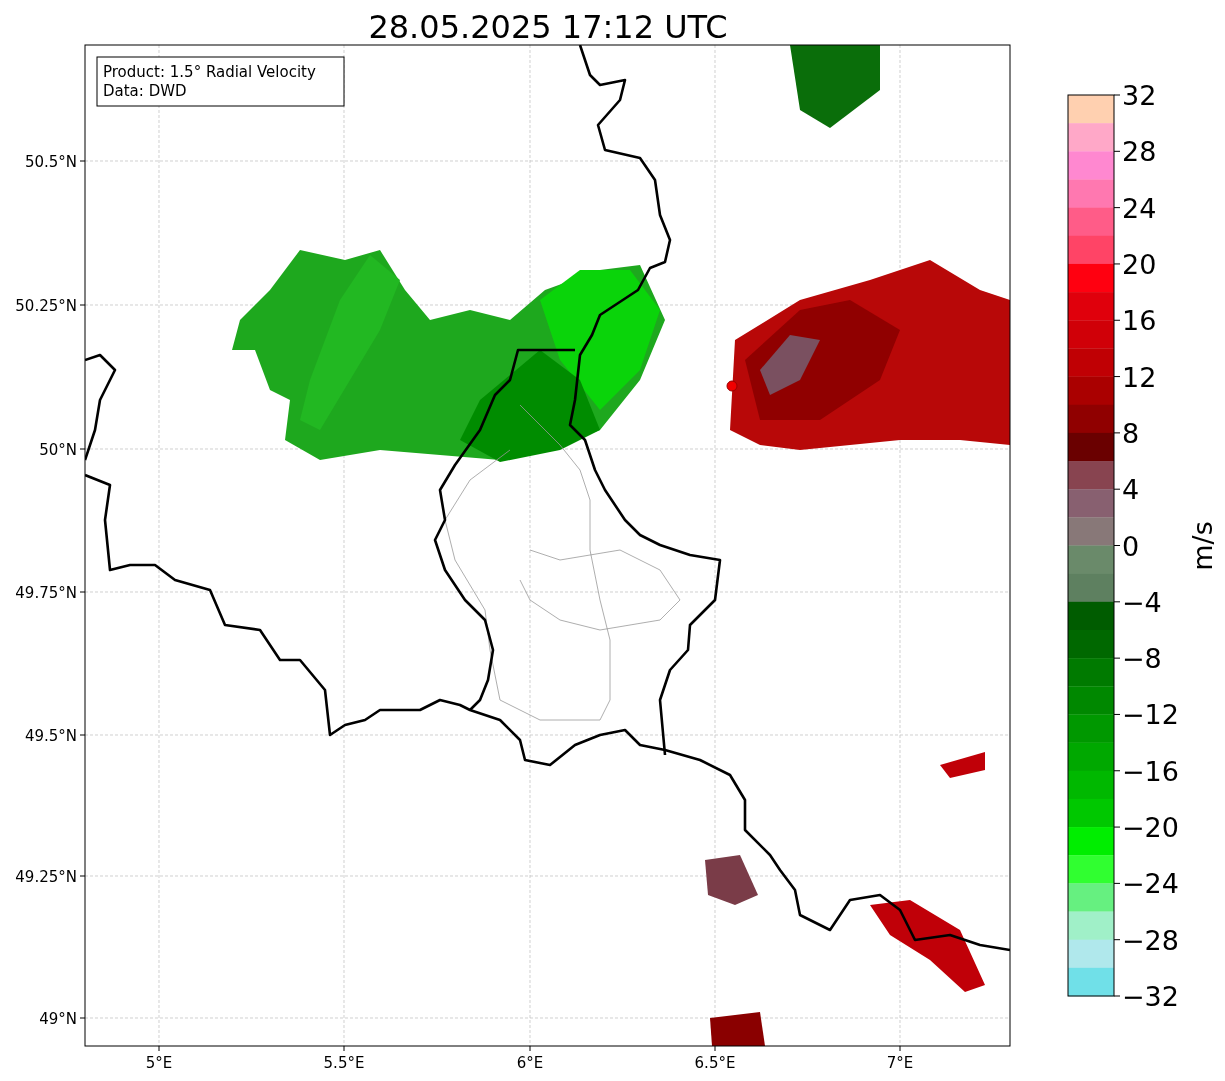 The width and height of the screenshot is (1225, 1081). I want to click on x-tick-label: 6.5°E, so click(715, 1063).